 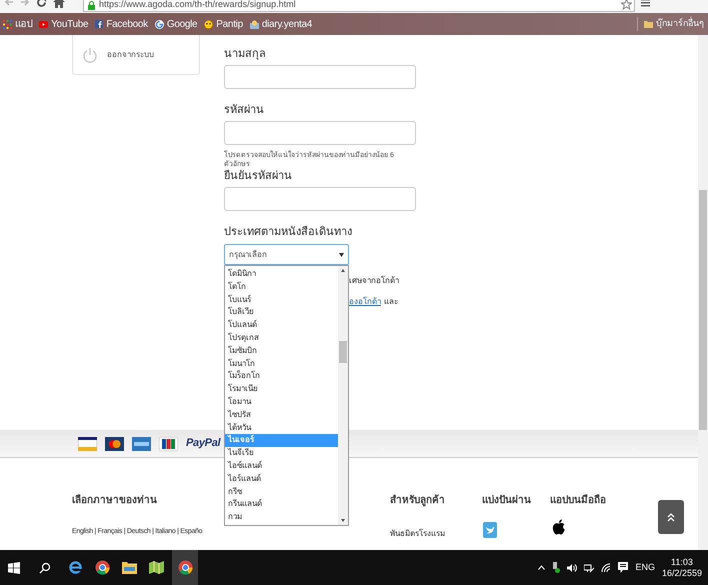 What do you see at coordinates (99, 24) in the screenshot?
I see `facebook-icon` at bounding box center [99, 24].